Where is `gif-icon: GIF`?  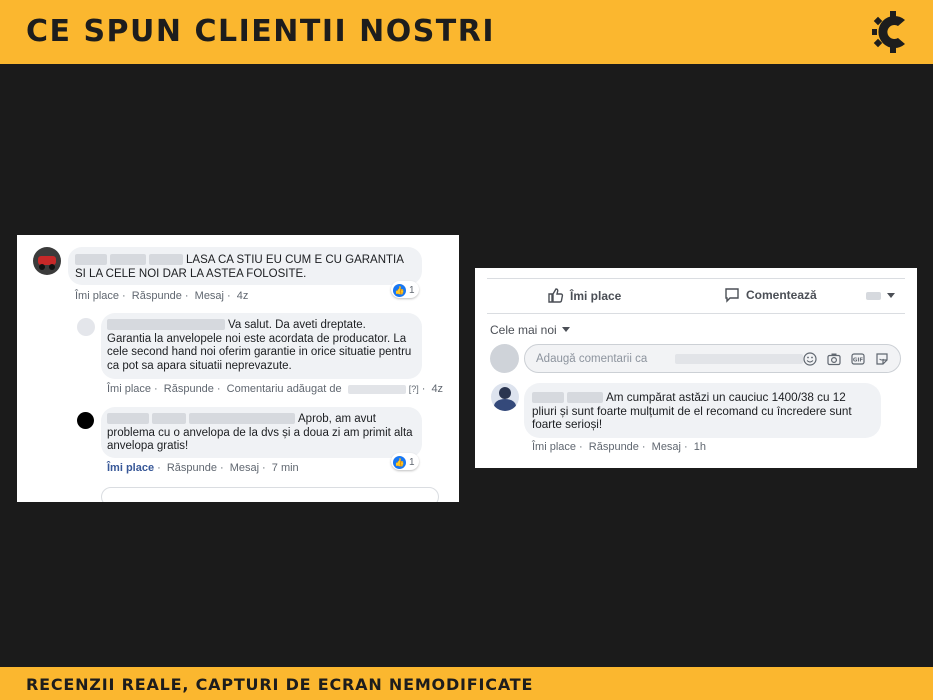
gif-icon: GIF is located at coordinates (858, 359).